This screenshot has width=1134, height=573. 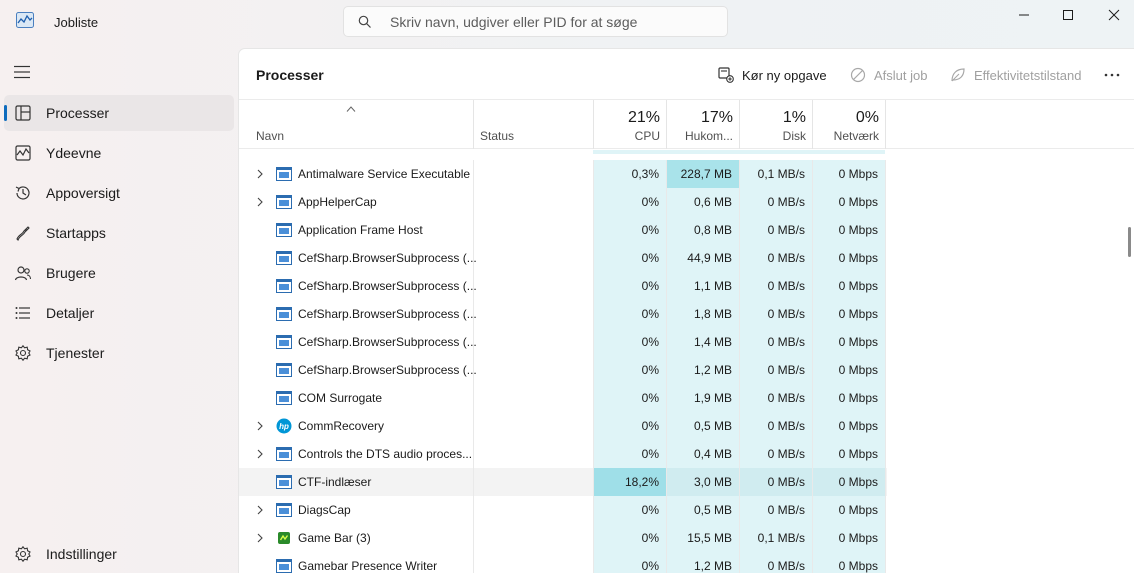 I want to click on sidebar-item-startup-apps: Startapps, so click(x=119, y=233).